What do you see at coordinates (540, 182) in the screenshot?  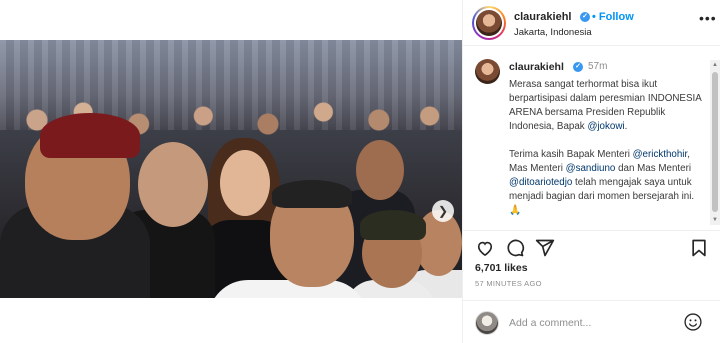 I see `mention-link: @ditoariotedjo` at bounding box center [540, 182].